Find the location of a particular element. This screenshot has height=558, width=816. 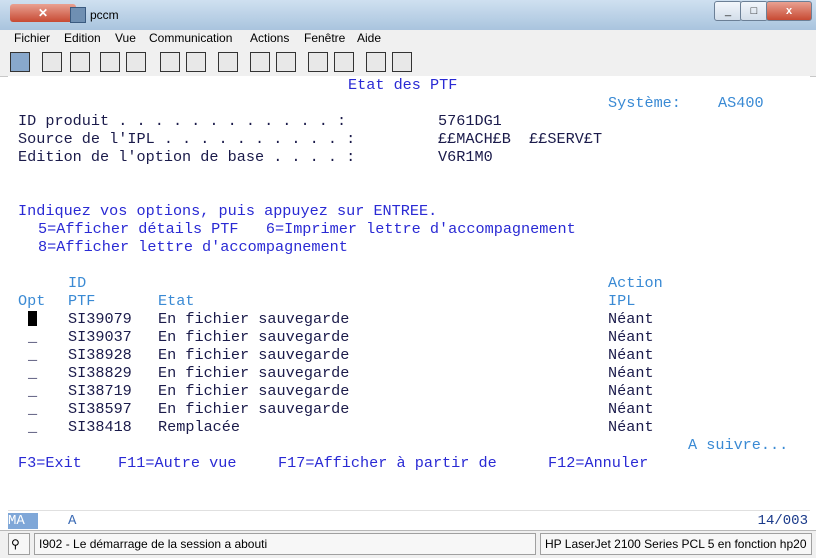

ptf-id: SI38719 is located at coordinates (100, 391).